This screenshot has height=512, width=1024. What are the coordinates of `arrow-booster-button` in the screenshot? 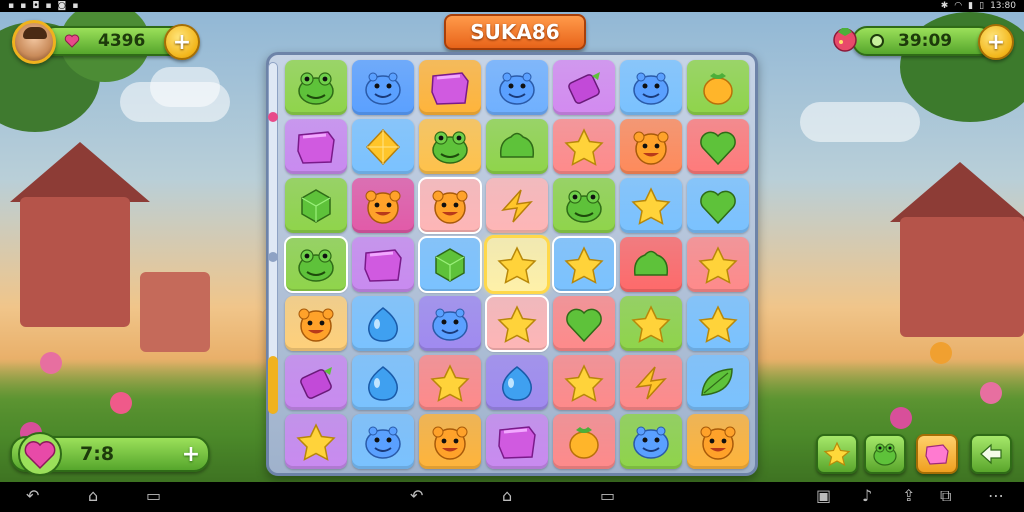 It's located at (991, 454).